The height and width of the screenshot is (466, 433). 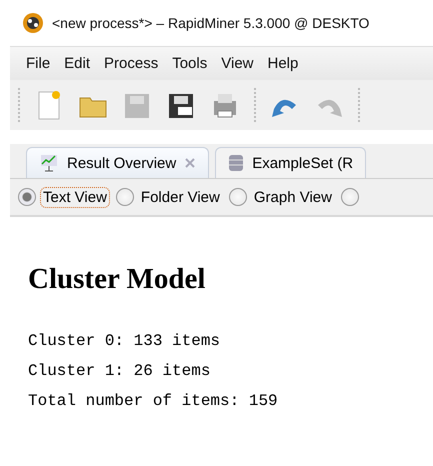 I want to click on tab: Result Overview, so click(x=118, y=162).